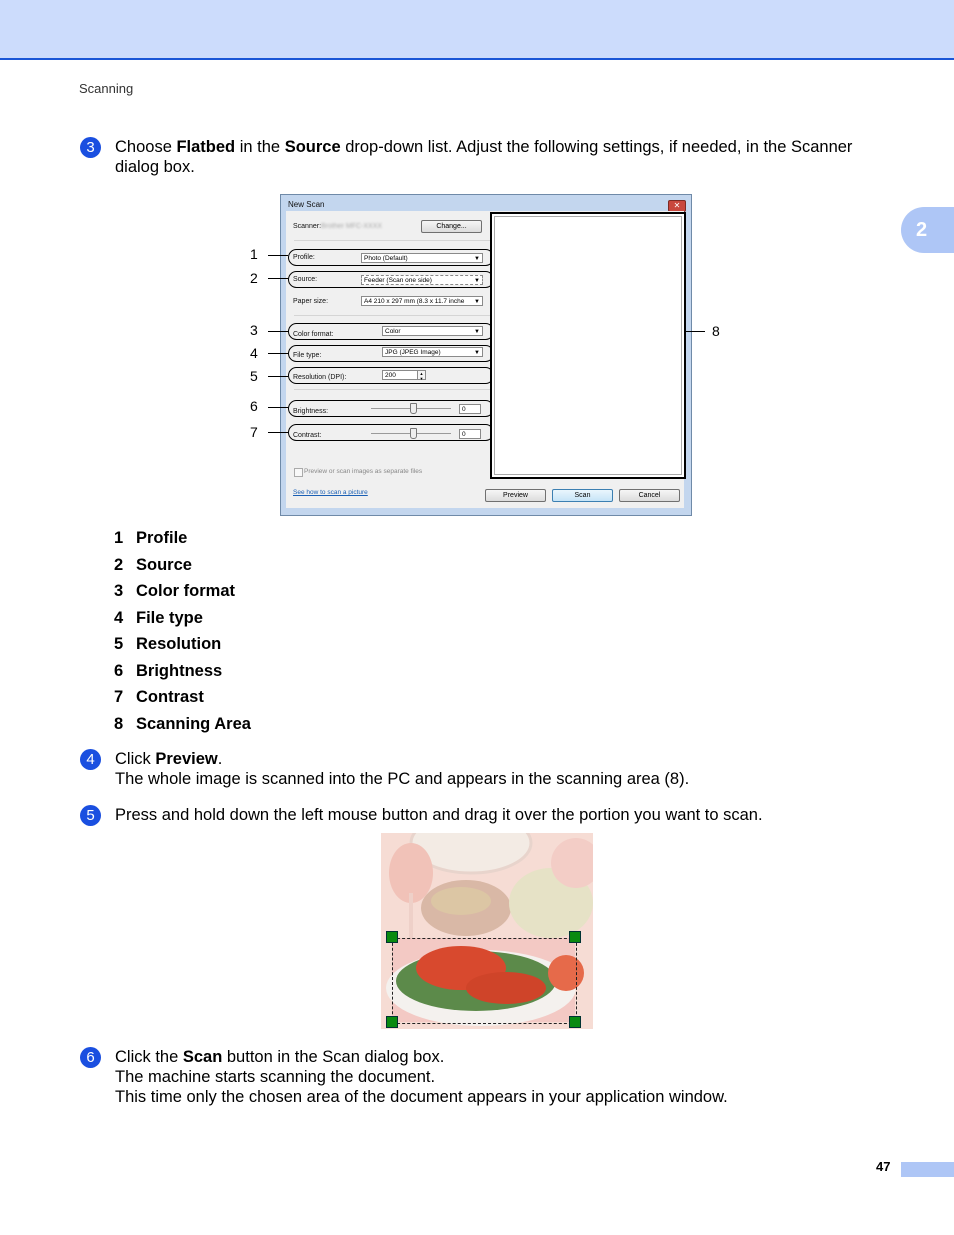  What do you see at coordinates (363, 471) in the screenshot?
I see `separate-files-label: Preview or scan images as separate files` at bounding box center [363, 471].